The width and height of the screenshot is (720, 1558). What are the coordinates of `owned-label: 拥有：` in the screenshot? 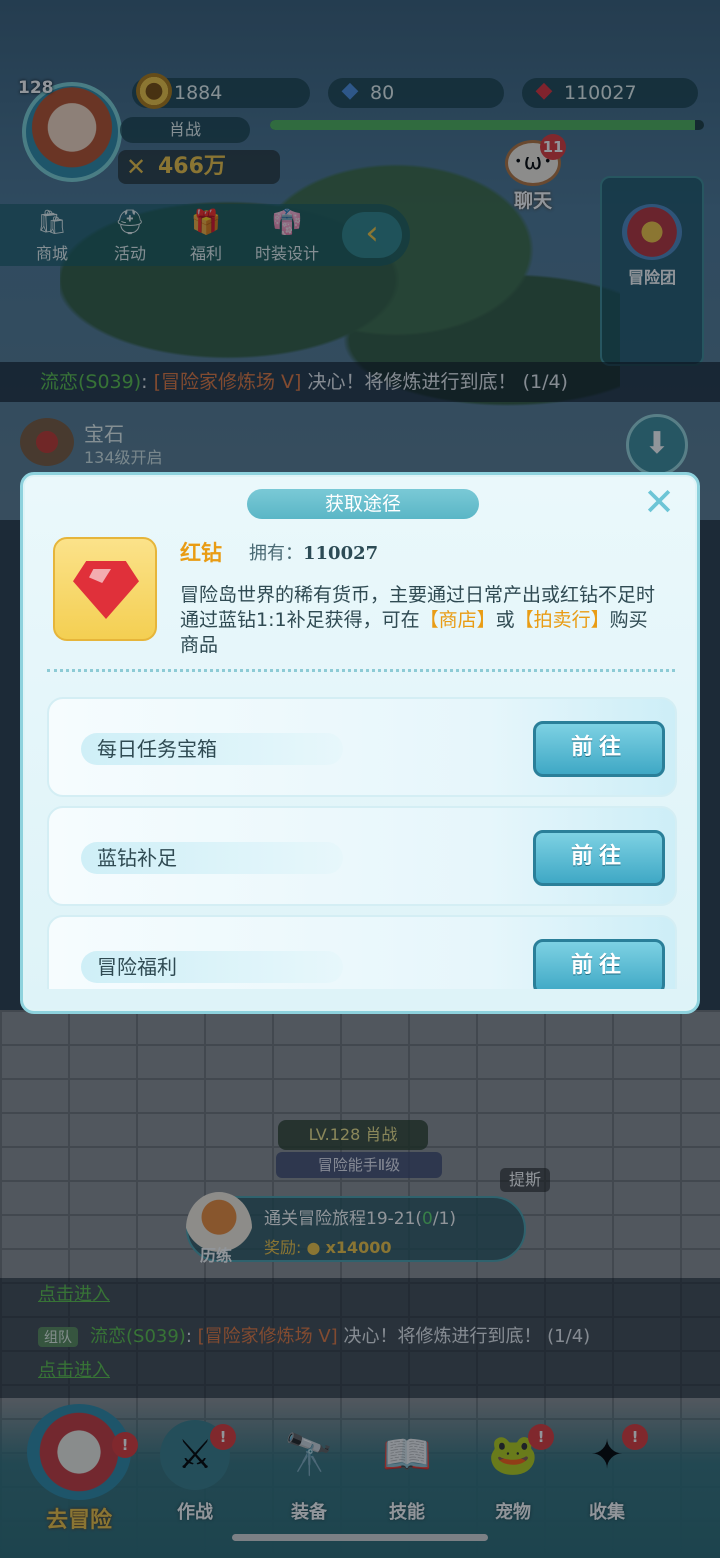 It's located at (276, 553).